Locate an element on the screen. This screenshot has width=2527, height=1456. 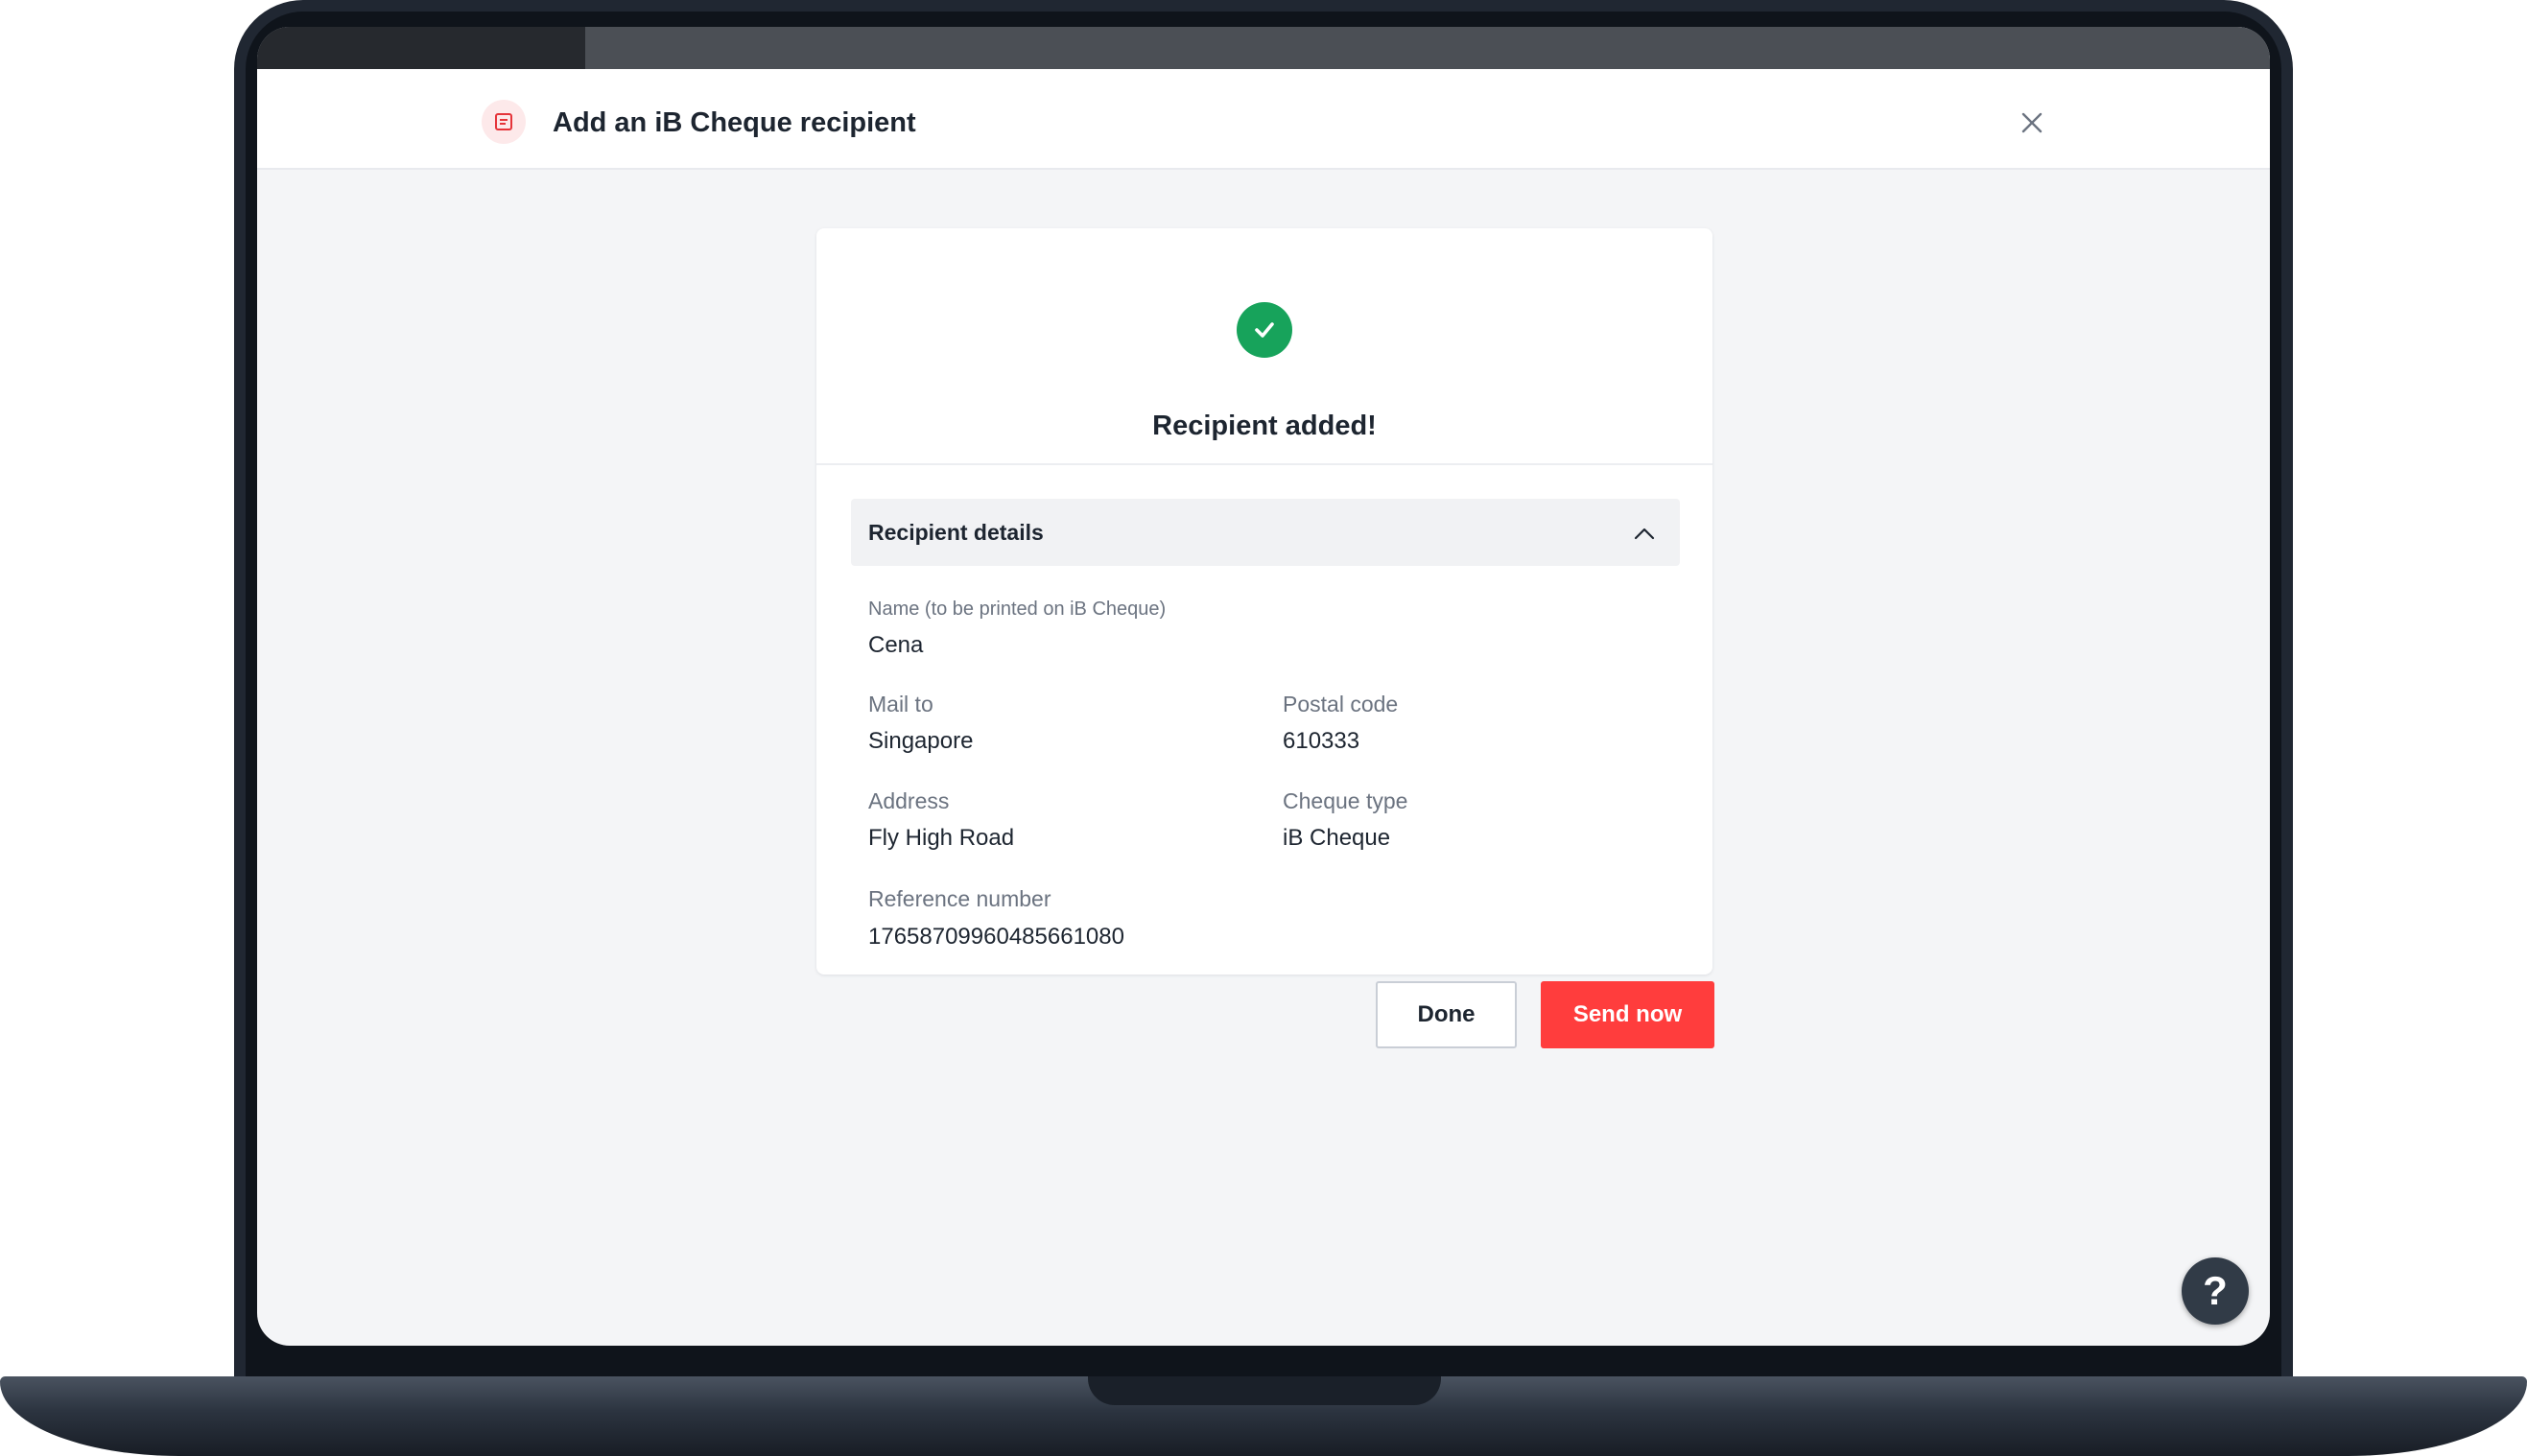
card-divider is located at coordinates (1264, 464).